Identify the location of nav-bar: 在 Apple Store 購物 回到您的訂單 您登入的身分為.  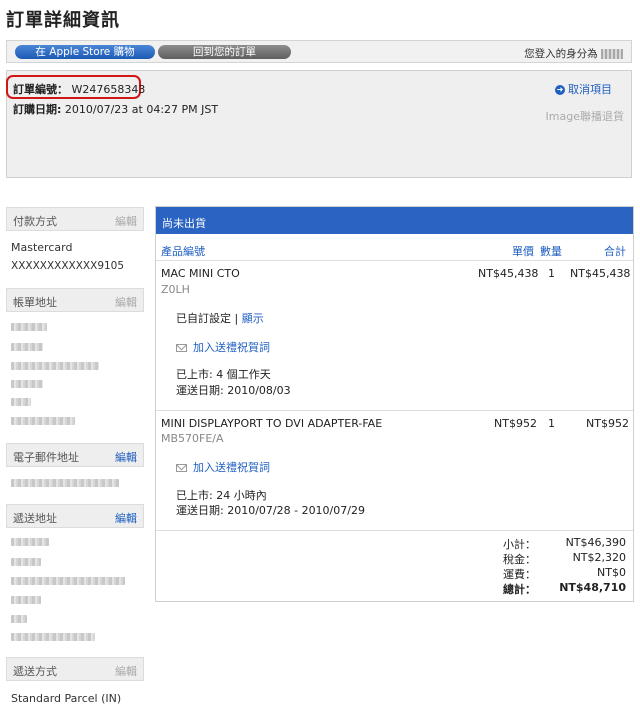
(319, 51).